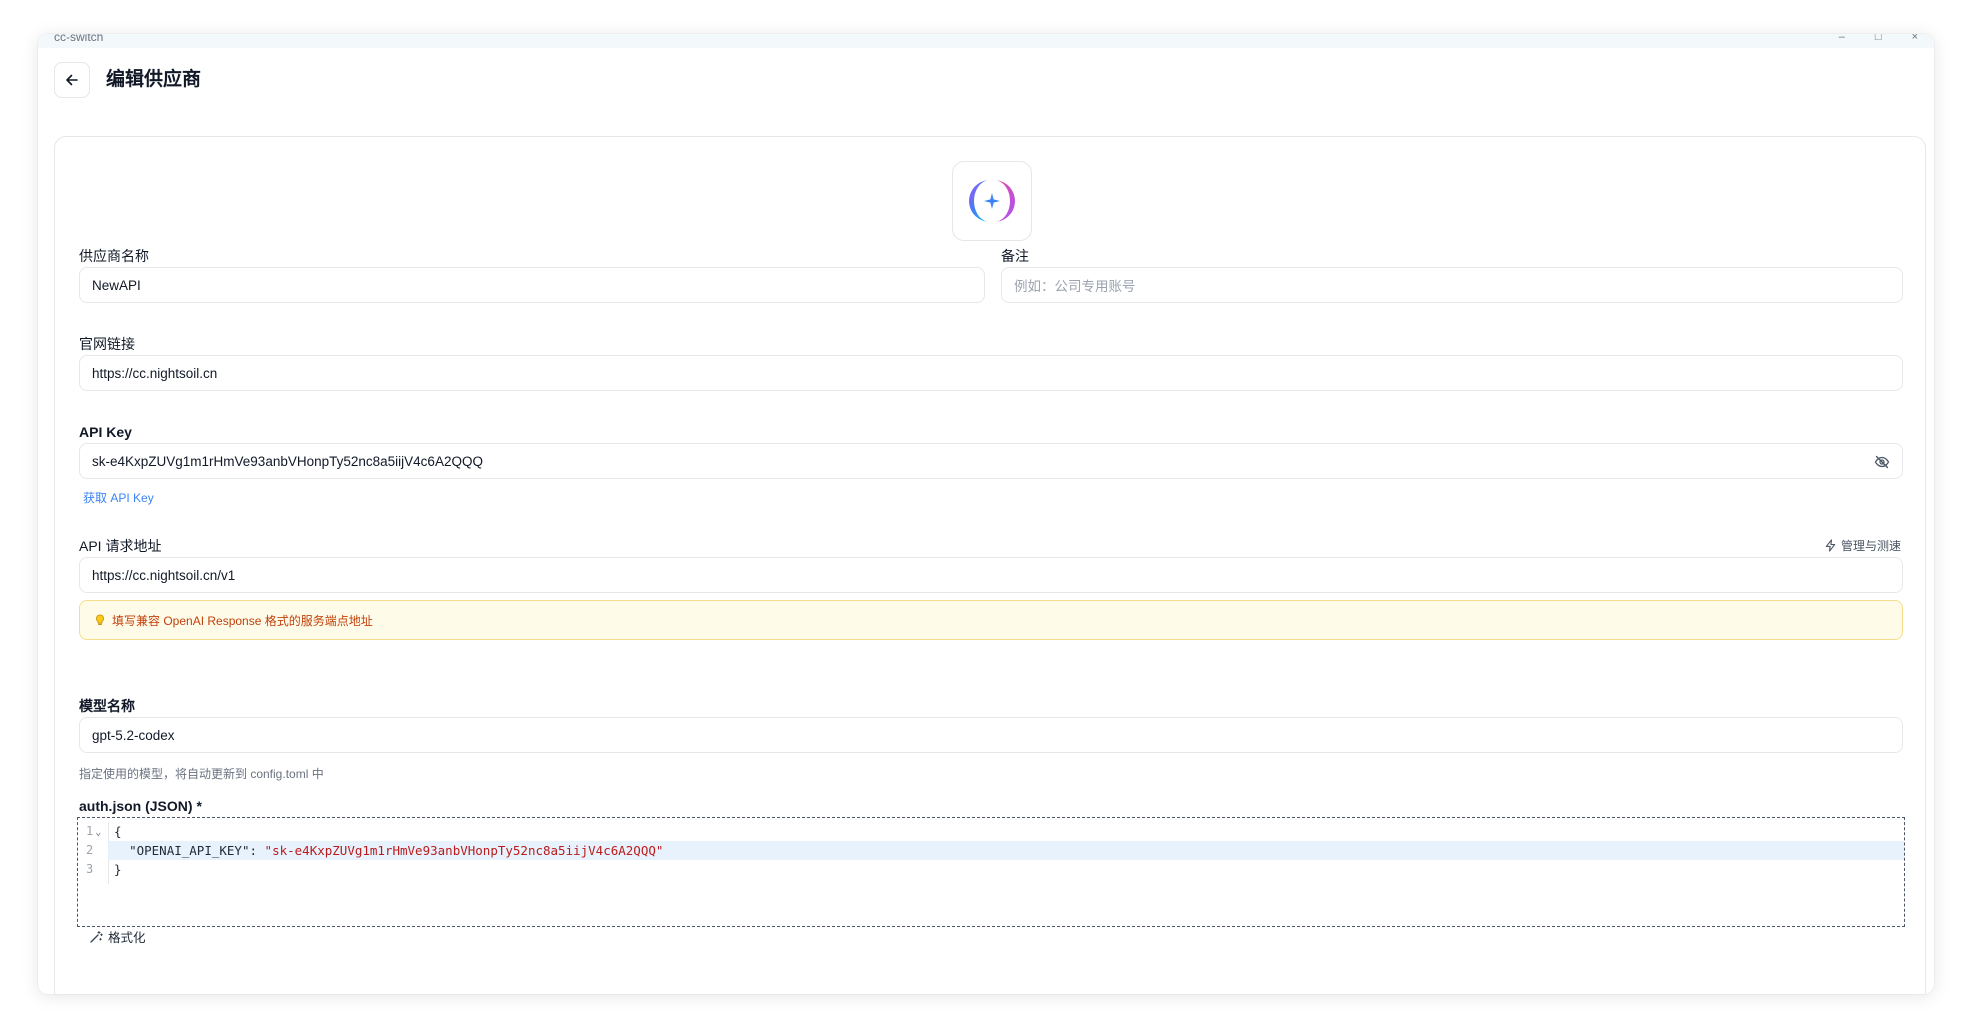  Describe the element at coordinates (114, 256) in the screenshot. I see `provider-name-label: 供应商名称` at that location.